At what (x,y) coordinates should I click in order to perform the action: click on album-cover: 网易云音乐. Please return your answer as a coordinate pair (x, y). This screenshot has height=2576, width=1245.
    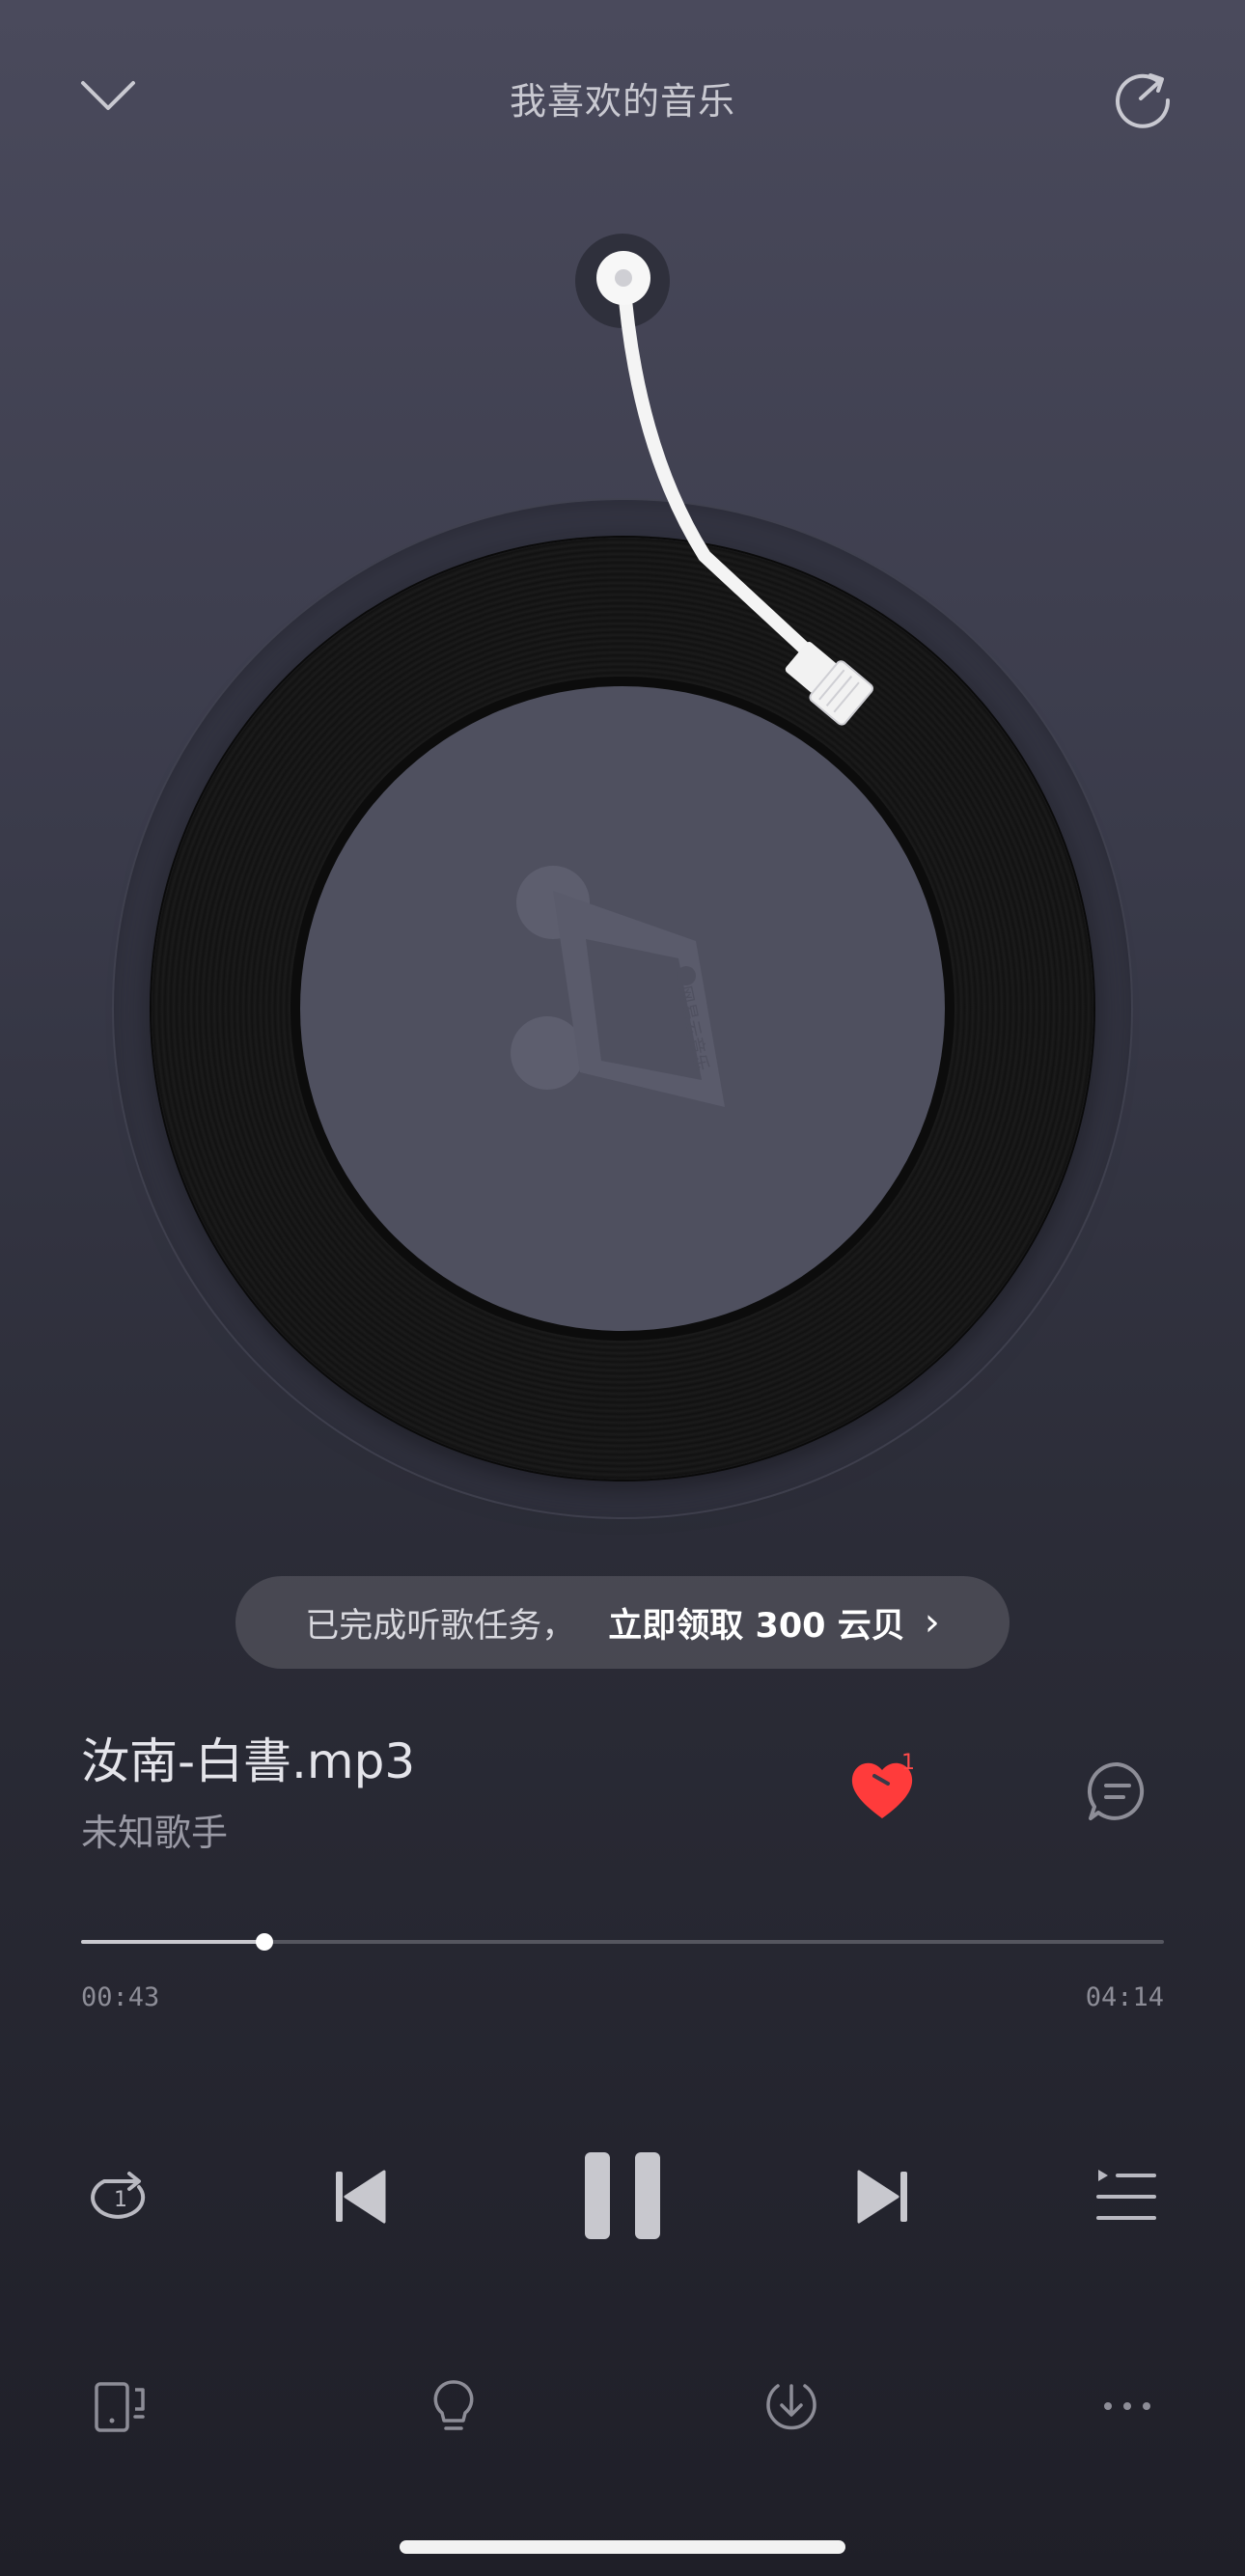
    Looking at the image, I should click on (622, 1008).